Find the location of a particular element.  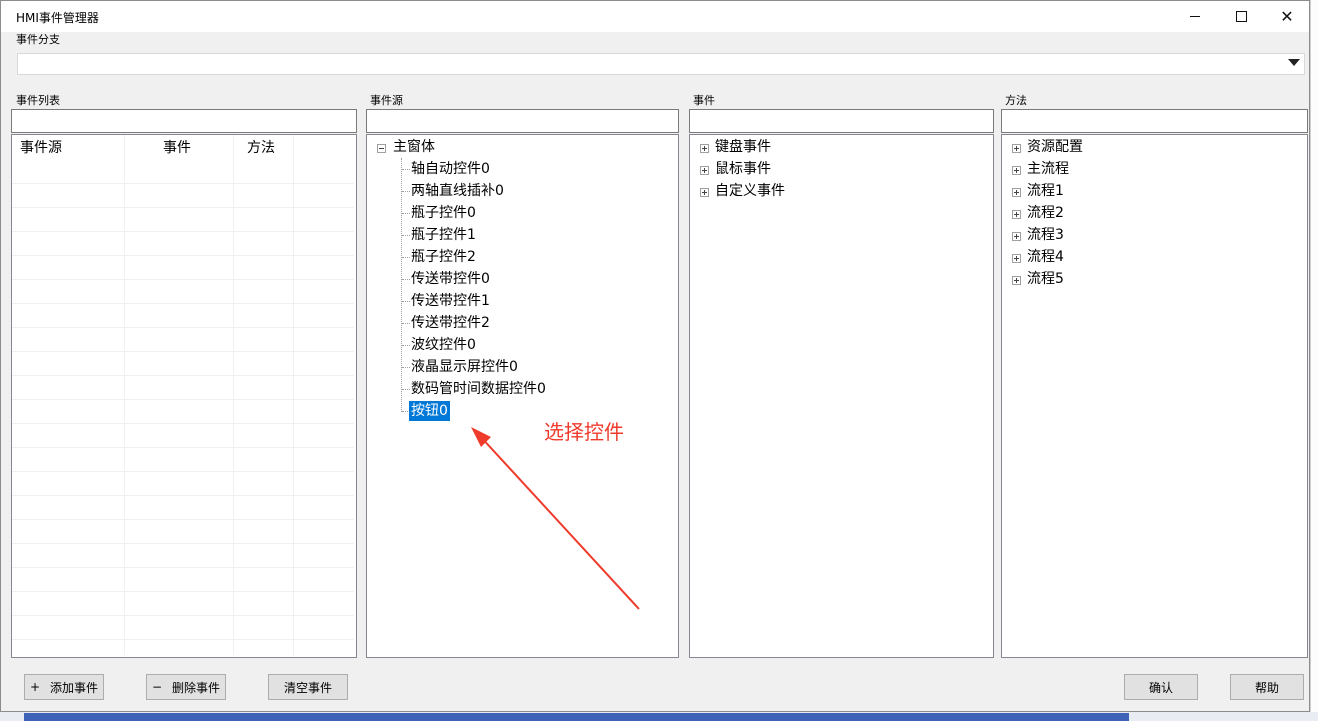

help-label: 帮助 is located at coordinates (1266, 687).